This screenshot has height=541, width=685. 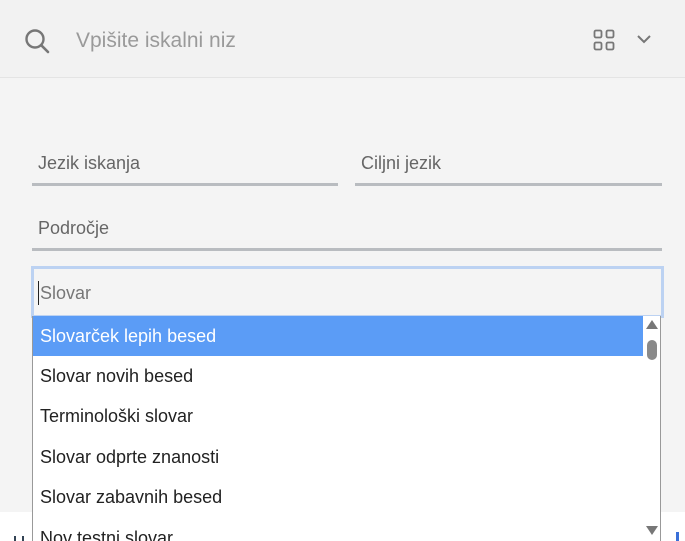 What do you see at coordinates (652, 350) in the screenshot?
I see `scroll-thumb` at bounding box center [652, 350].